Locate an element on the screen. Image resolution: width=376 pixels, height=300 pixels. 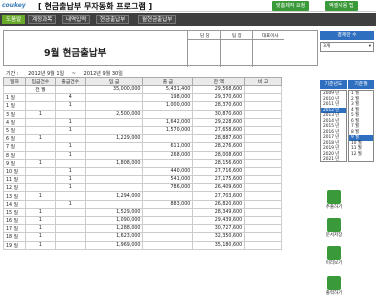
table-cell: 198,000 is located at coordinates (168, 98).